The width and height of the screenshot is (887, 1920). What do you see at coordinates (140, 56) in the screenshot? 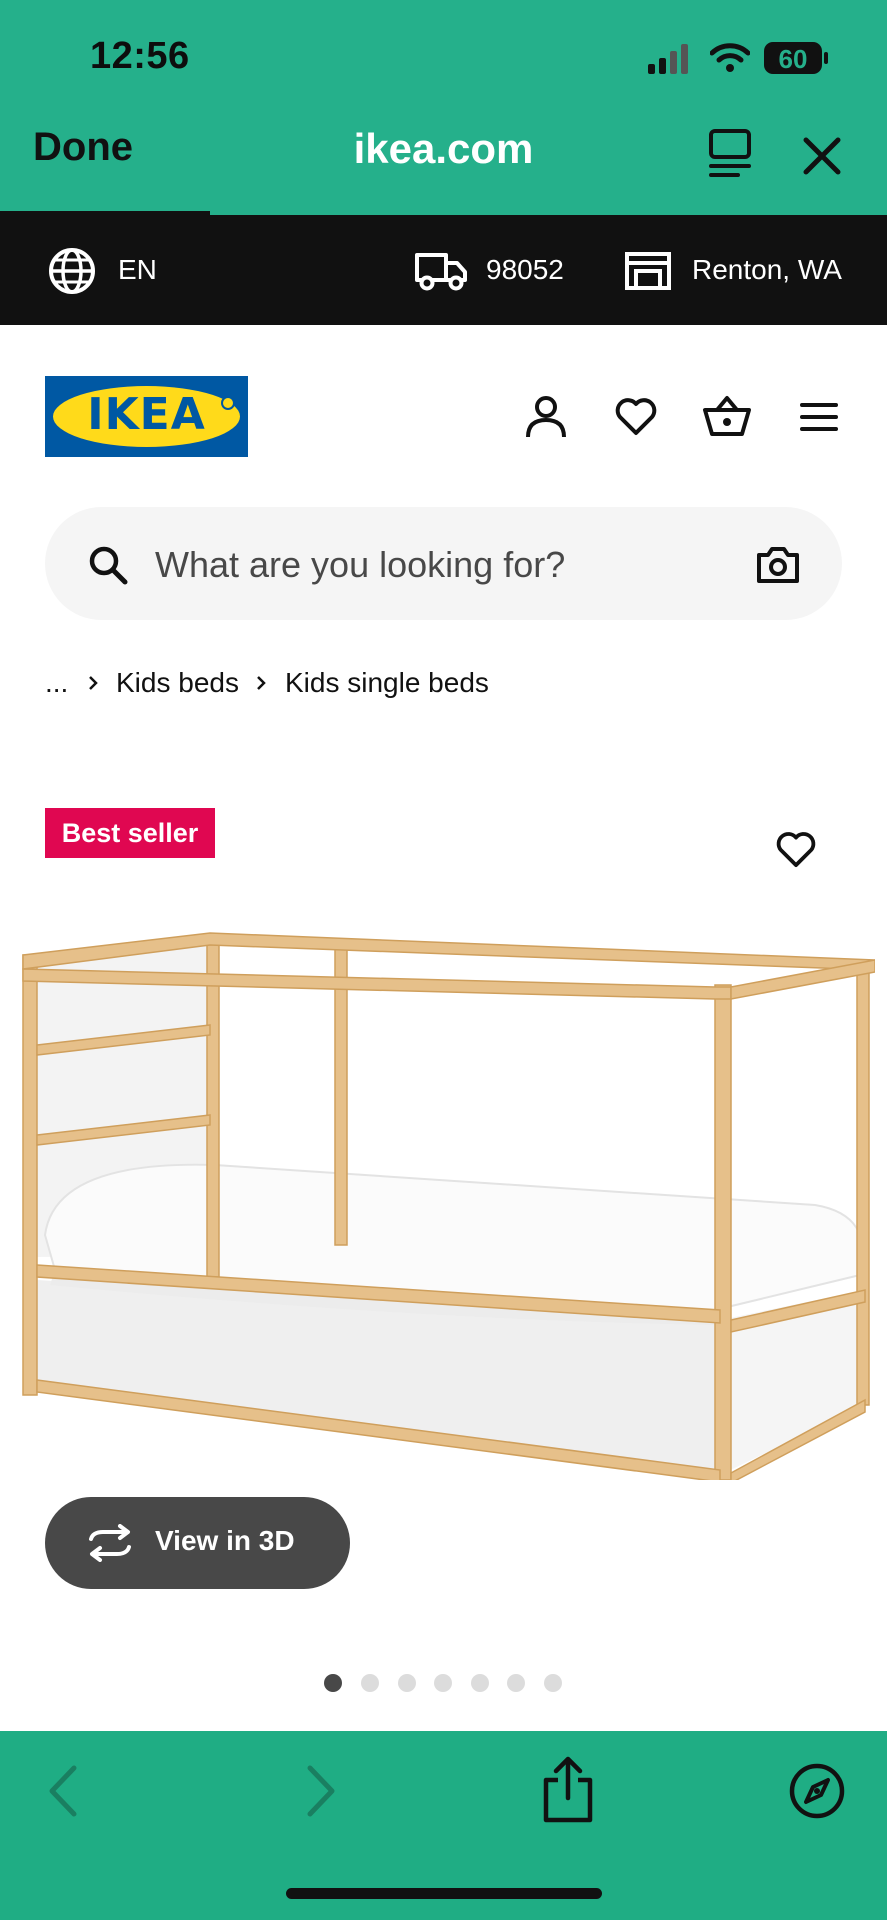
I see `clock: 12:56` at bounding box center [140, 56].